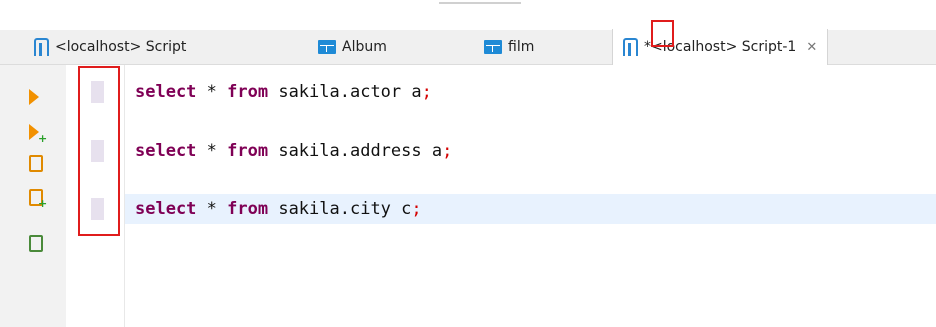  What do you see at coordinates (720, 47) in the screenshot?
I see `tab-localhost-script-1: *<localhost> Script-1 ✕` at bounding box center [720, 47].